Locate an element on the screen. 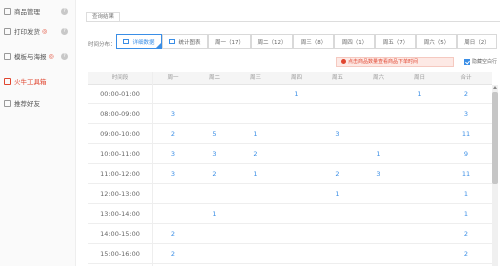 The image size is (500, 266). table-row: 14:00-15:00 2 2 is located at coordinates (290, 234).